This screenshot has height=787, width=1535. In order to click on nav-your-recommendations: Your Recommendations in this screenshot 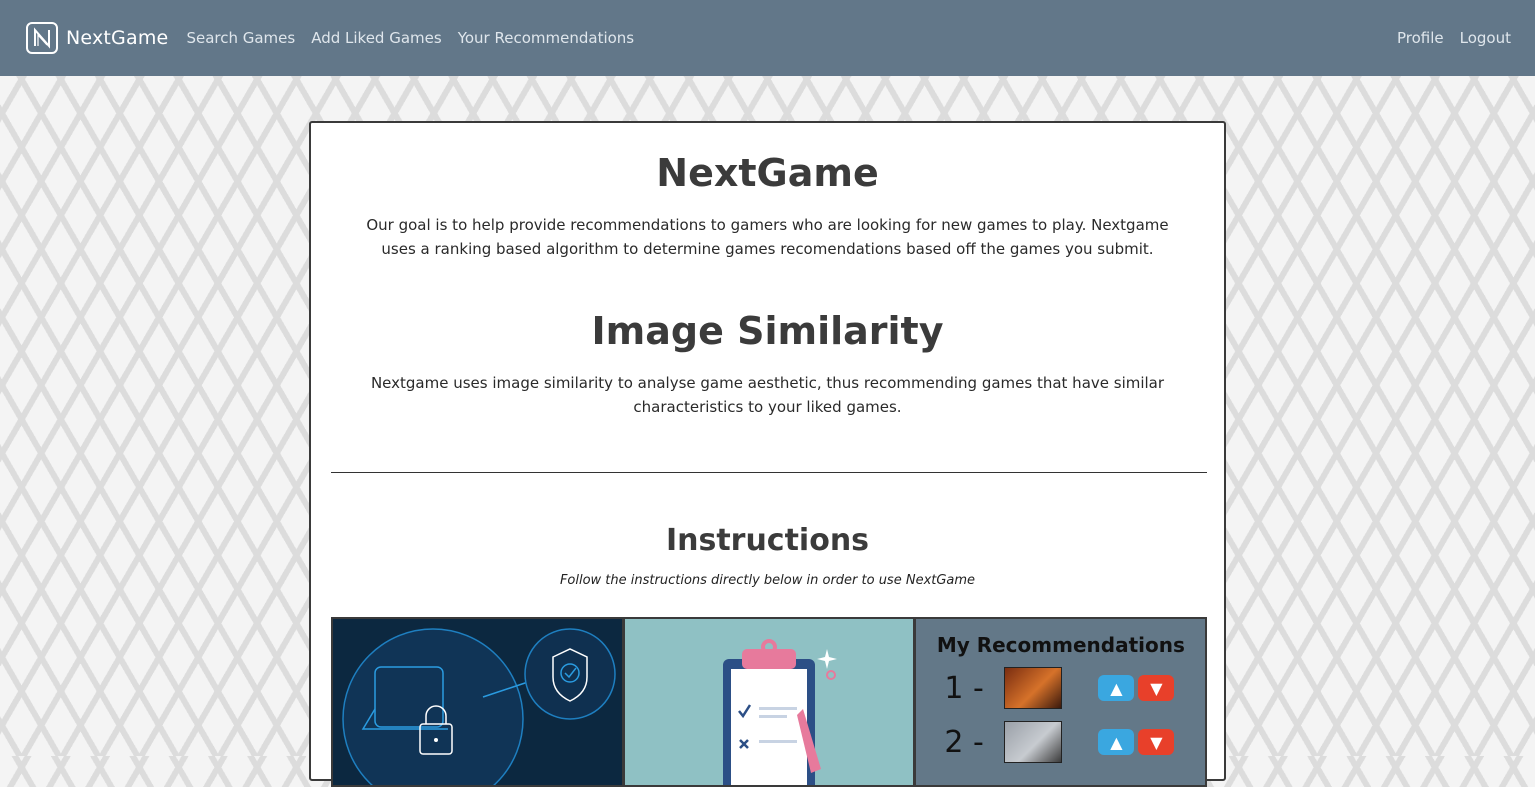, I will do `click(546, 38)`.